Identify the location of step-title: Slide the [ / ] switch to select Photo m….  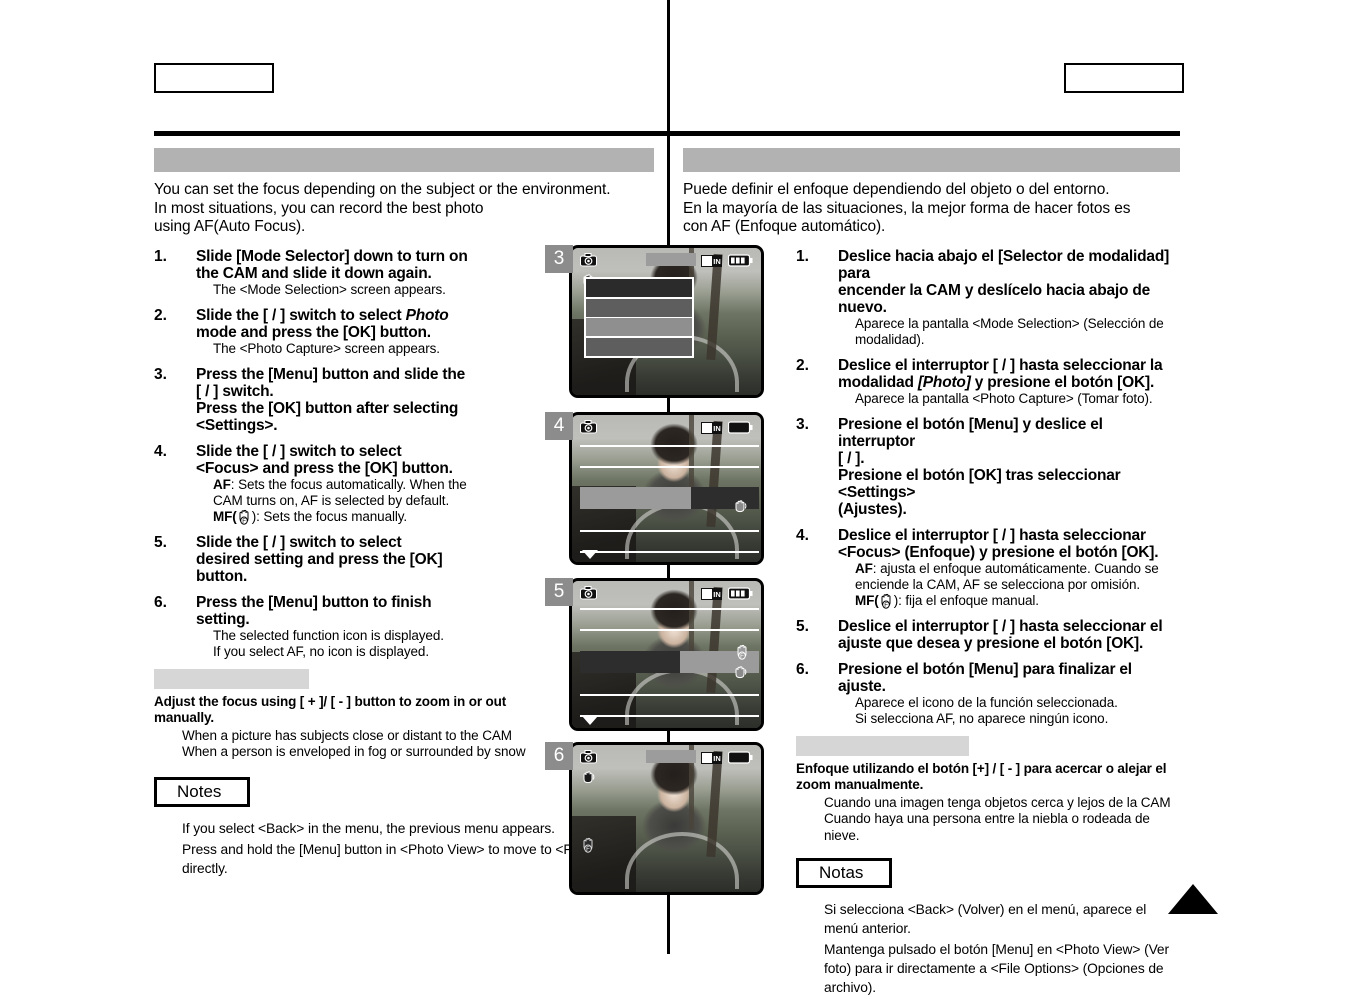
(386, 324).